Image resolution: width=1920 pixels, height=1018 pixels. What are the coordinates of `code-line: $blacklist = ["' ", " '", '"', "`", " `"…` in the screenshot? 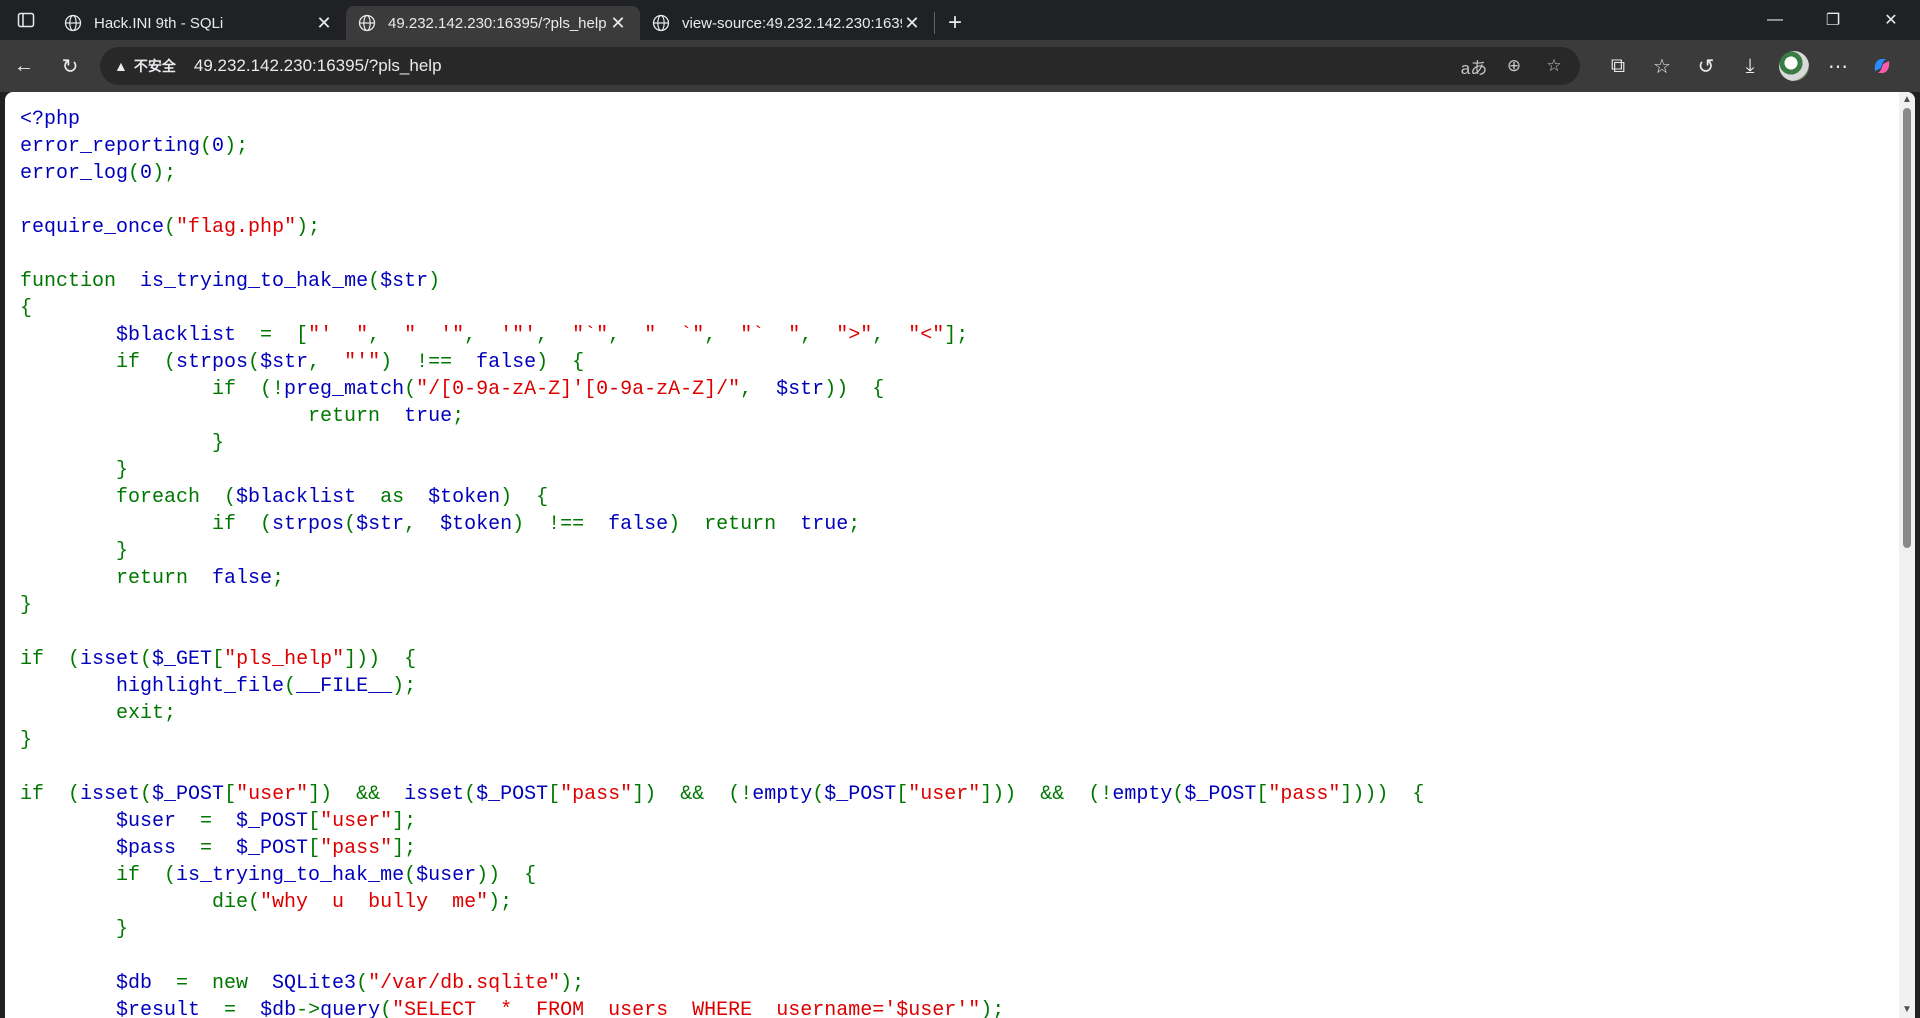 It's located at (722, 335).